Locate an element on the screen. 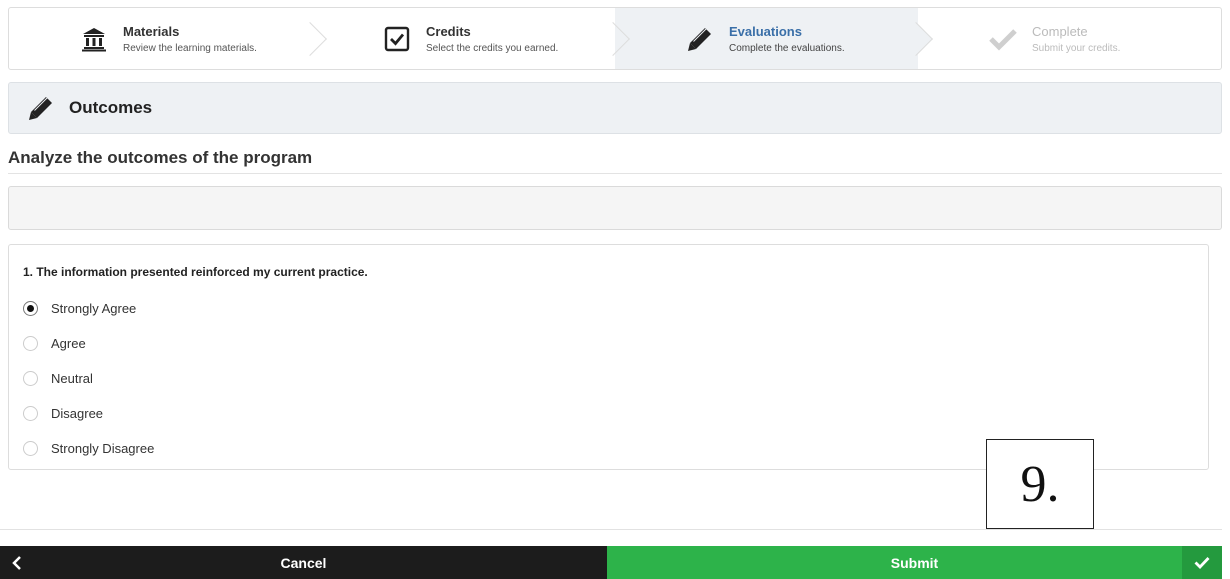 The image size is (1230, 579). step-complete: Complete Submit your credits. is located at coordinates (1069, 38).